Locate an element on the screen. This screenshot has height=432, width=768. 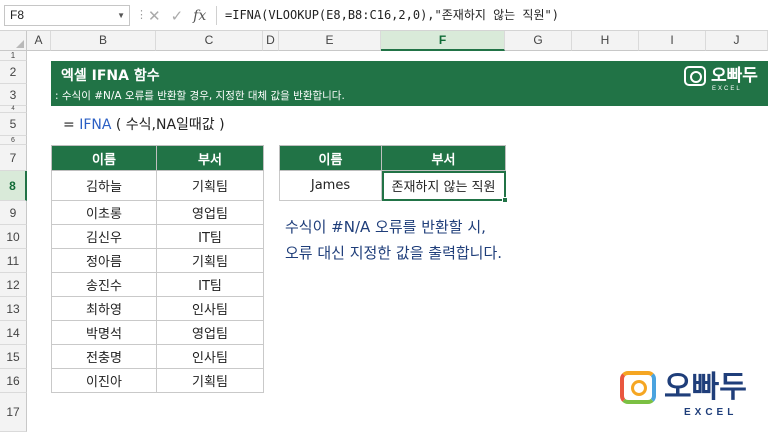
divider is located at coordinates (216, 15).